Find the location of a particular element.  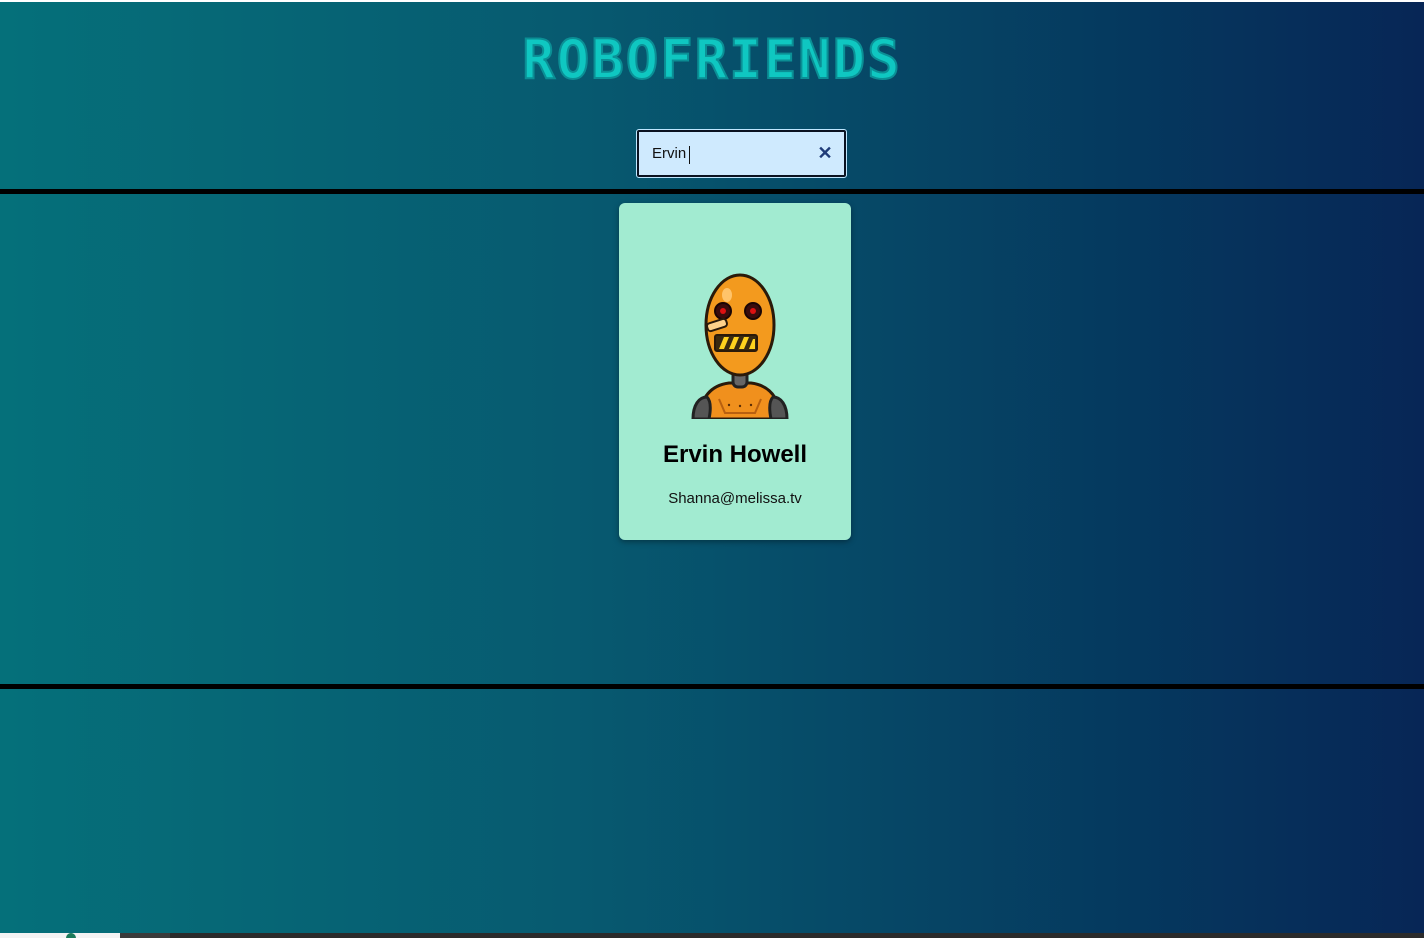

page-title: ROBOFRIENDS is located at coordinates (711, 59).